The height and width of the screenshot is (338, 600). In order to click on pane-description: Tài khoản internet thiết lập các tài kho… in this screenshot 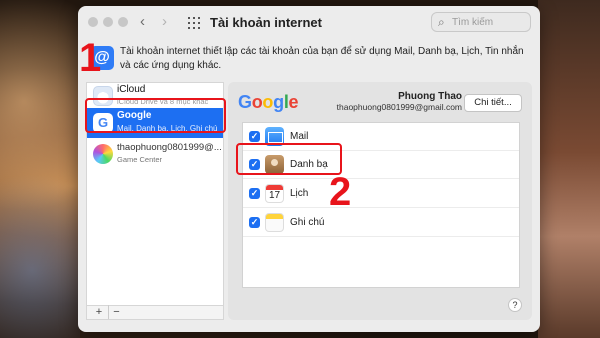, I will do `click(322, 58)`.